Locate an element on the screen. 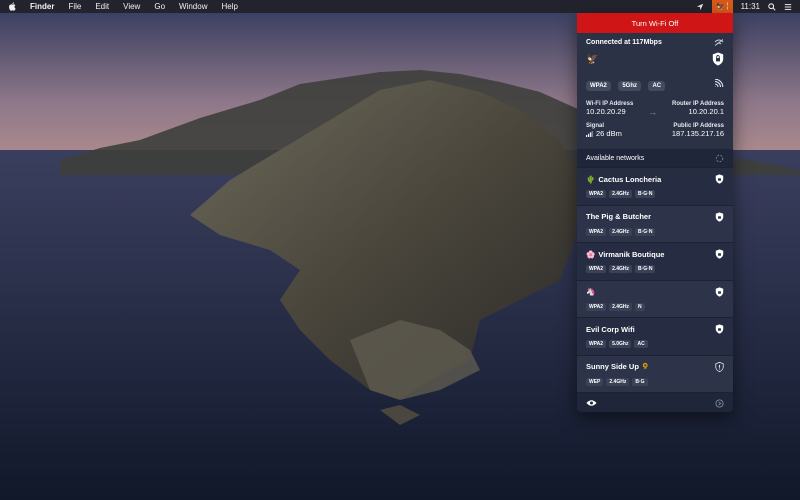 Image resolution: width=800 pixels, height=500 pixels. wifi-app-tray-item: 🦅 ¦ is located at coordinates (722, 6).